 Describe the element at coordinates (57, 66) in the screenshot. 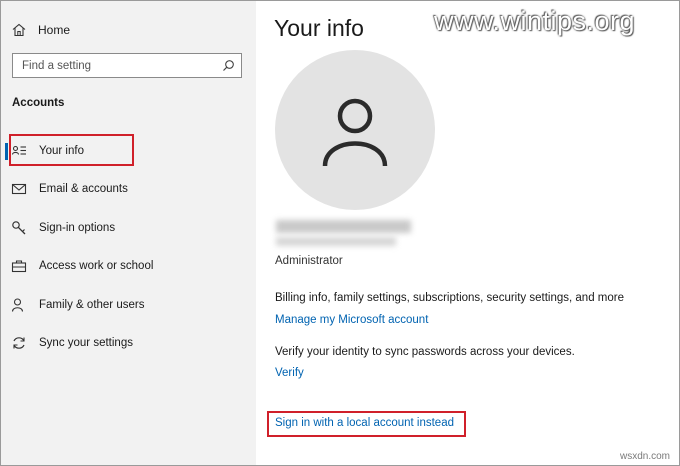

I see `search-placeholder: Find a setting` at that location.